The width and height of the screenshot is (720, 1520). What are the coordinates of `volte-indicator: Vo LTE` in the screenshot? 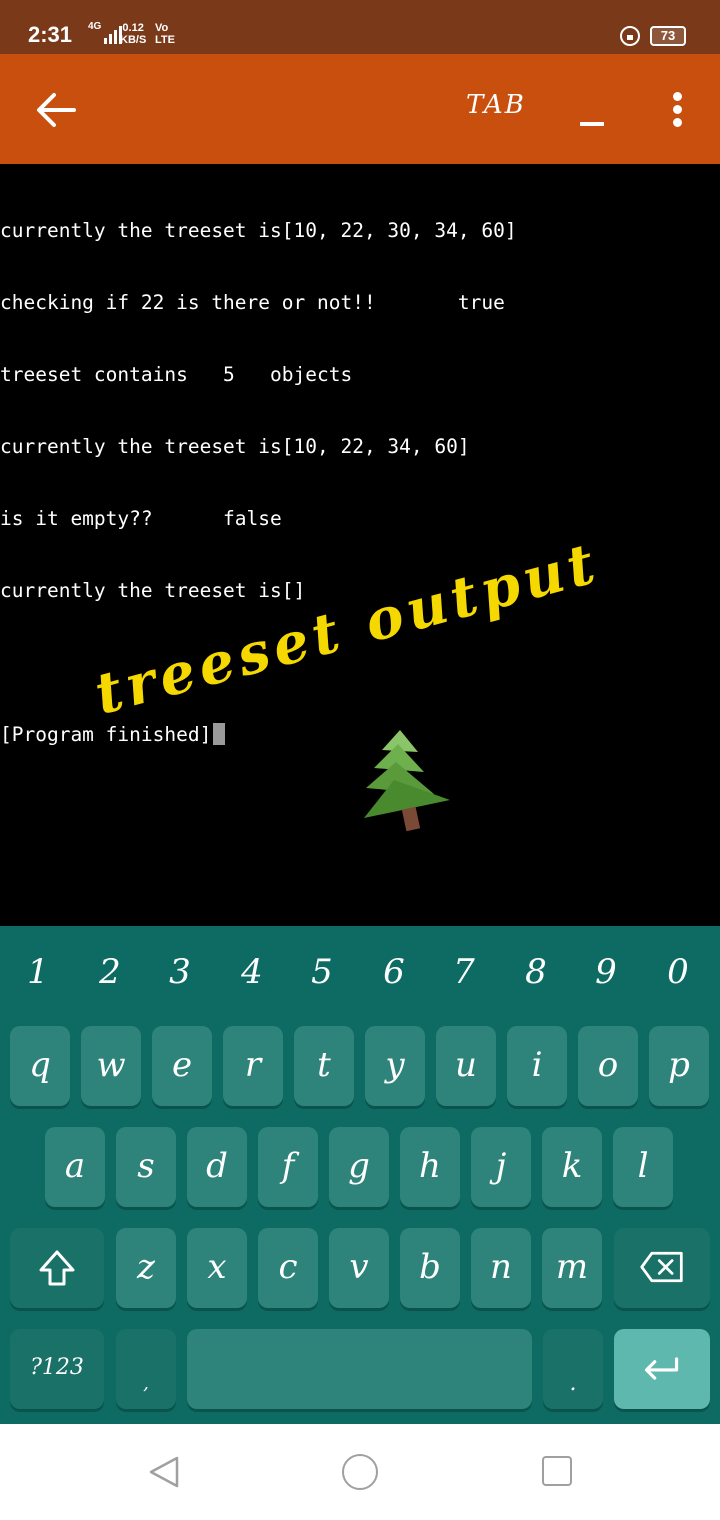 It's located at (165, 34).